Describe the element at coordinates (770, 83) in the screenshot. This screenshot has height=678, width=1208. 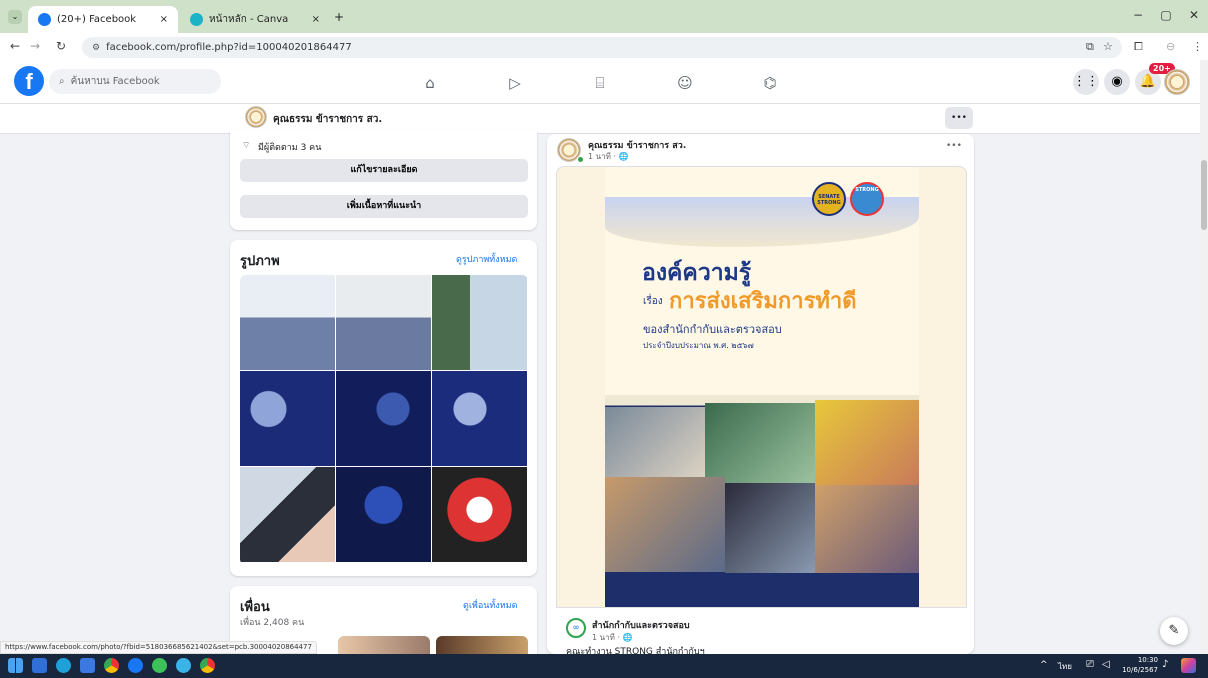
I see `gaming-icon: ⌬` at that location.